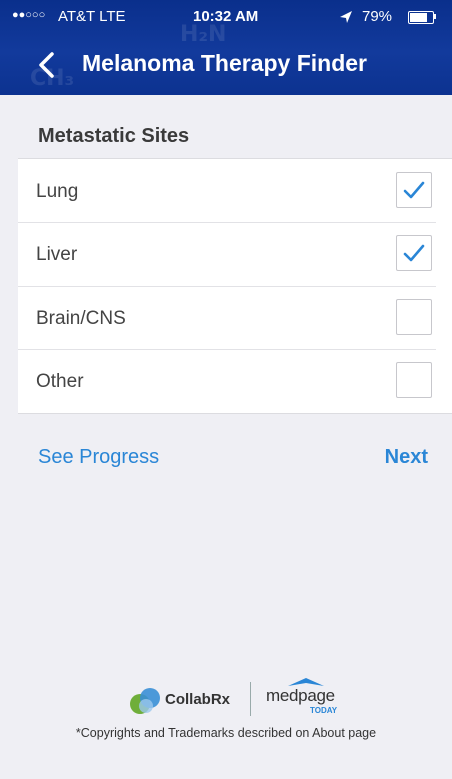 Image resolution: width=452 pixels, height=779 pixels. I want to click on battery-percent: 79%, so click(377, 16).